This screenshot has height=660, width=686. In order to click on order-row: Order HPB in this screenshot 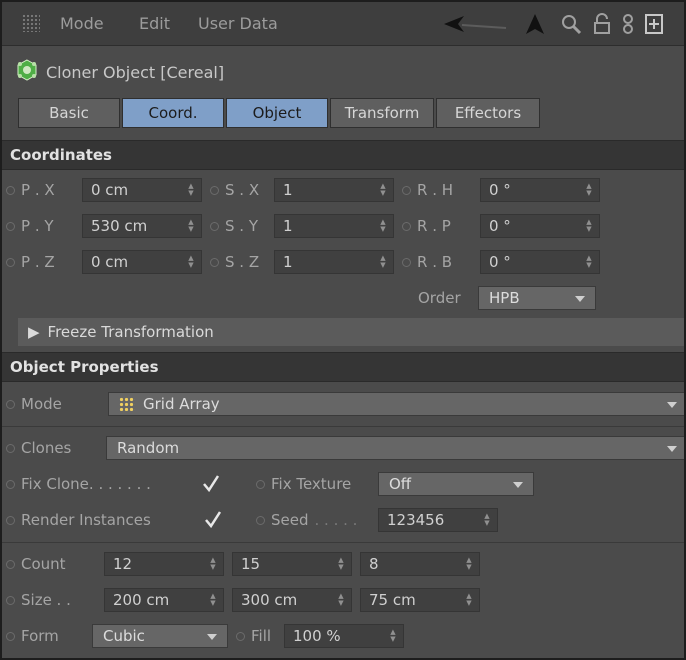, I will do `click(343, 298)`.